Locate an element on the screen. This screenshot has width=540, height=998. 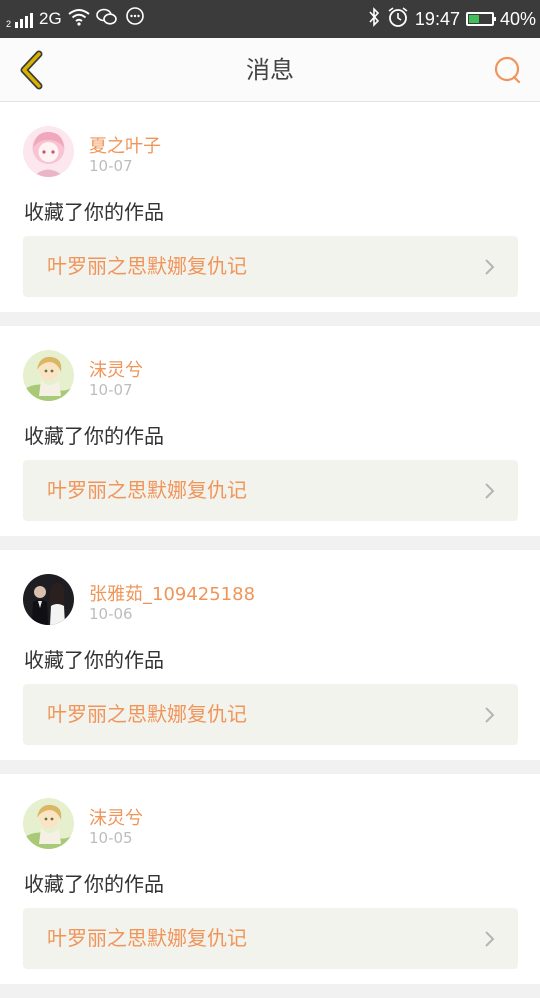
status-bar-left: 2 2G is located at coordinates (76, 19).